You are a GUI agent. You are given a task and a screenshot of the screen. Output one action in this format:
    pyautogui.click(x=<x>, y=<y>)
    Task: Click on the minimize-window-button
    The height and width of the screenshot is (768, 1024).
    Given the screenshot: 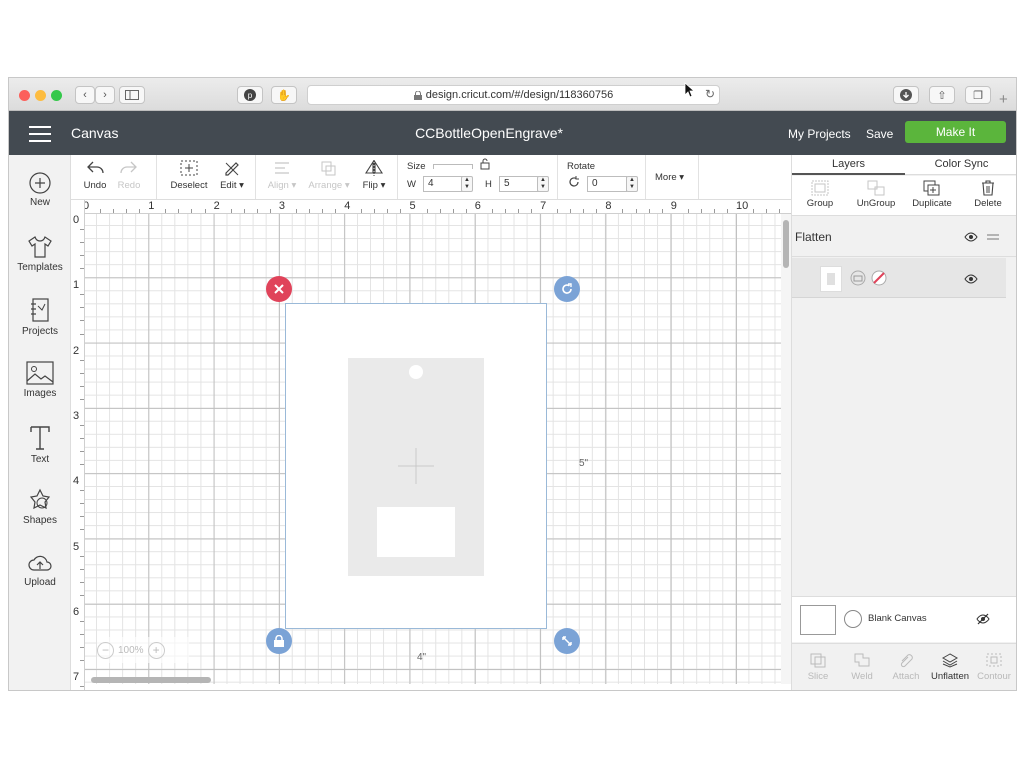 What is the action you would take?
    pyautogui.click(x=40, y=95)
    